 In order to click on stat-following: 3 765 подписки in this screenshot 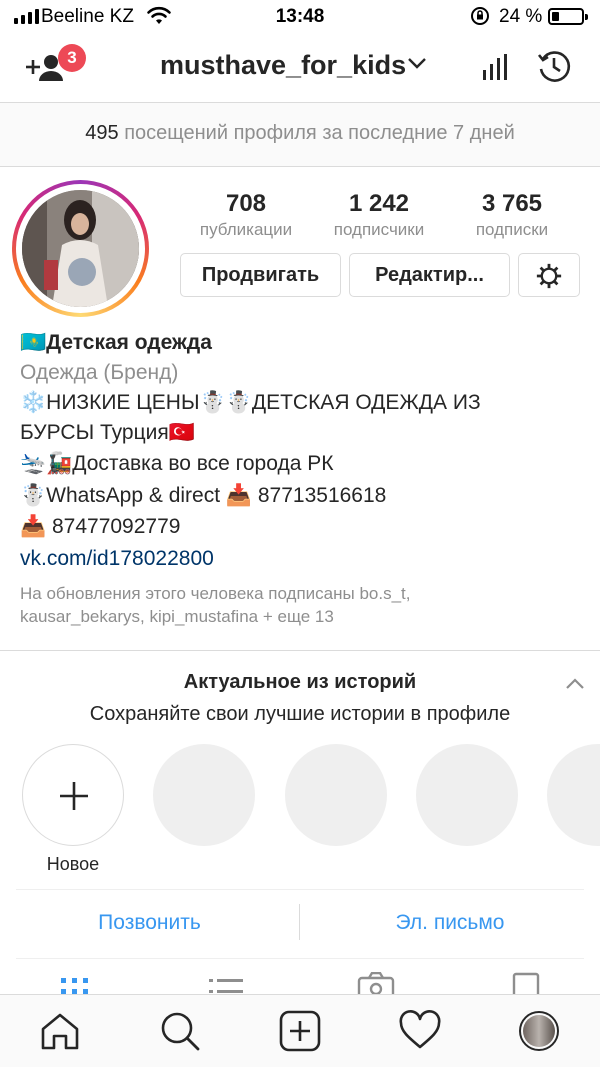, I will do `click(512, 215)`.